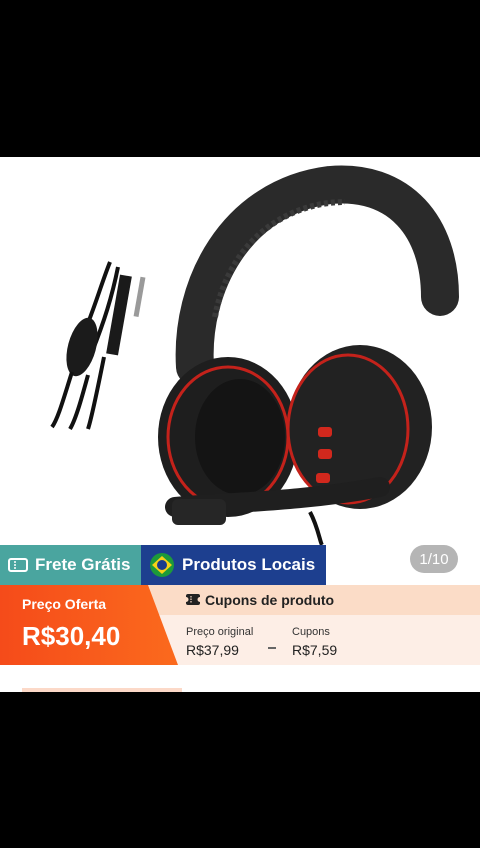 The image size is (480, 848). Describe the element at coordinates (311, 632) in the screenshot. I see `coupons-label: Cupons` at that location.